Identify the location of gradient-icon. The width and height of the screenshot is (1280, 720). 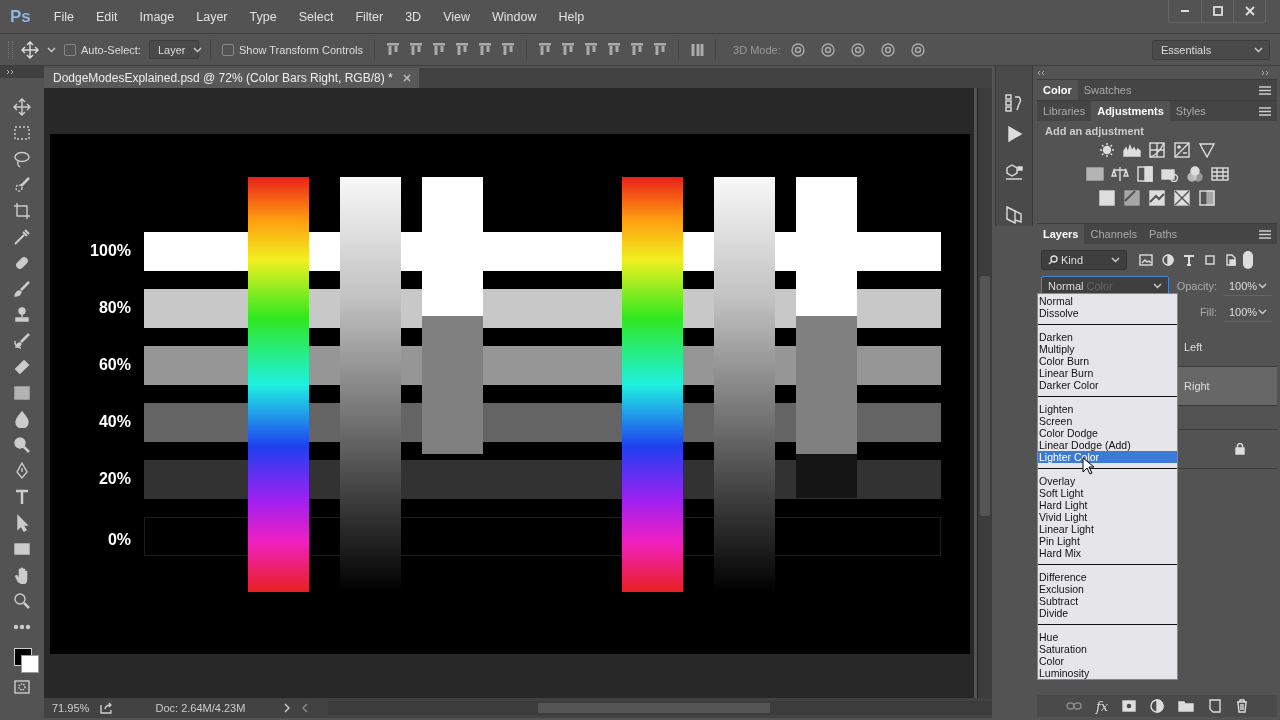
(22, 393).